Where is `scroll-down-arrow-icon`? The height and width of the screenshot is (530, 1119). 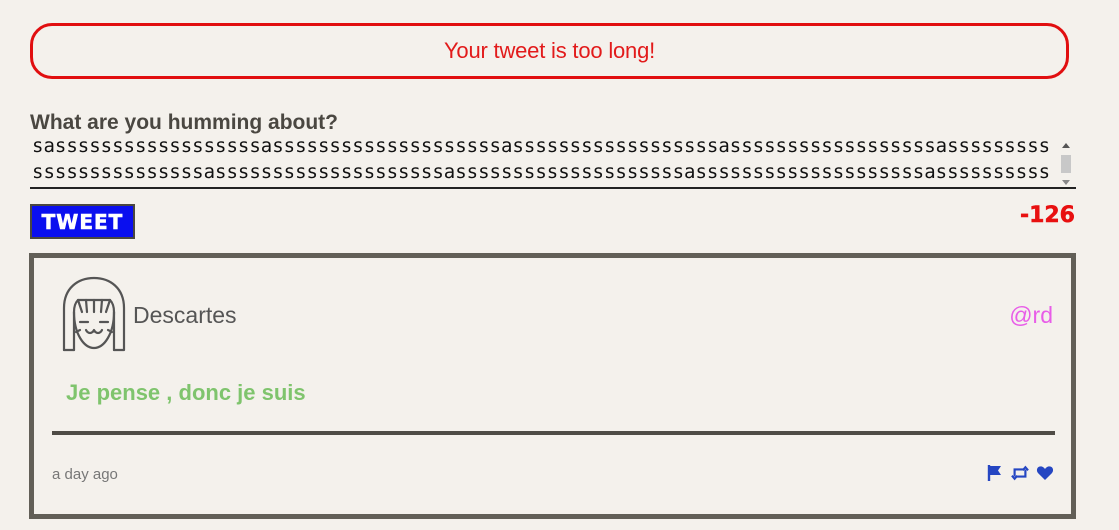
scroll-down-arrow-icon is located at coordinates (1066, 182).